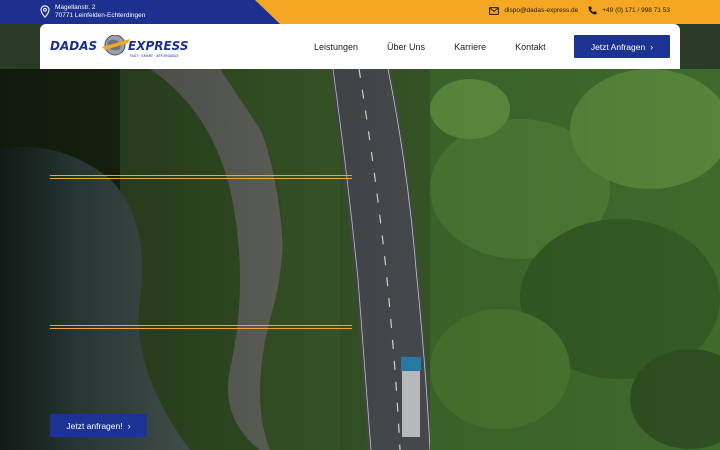 This screenshot has width=720, height=450. Describe the element at coordinates (45, 11) in the screenshot. I see `location-pin-icon` at that location.